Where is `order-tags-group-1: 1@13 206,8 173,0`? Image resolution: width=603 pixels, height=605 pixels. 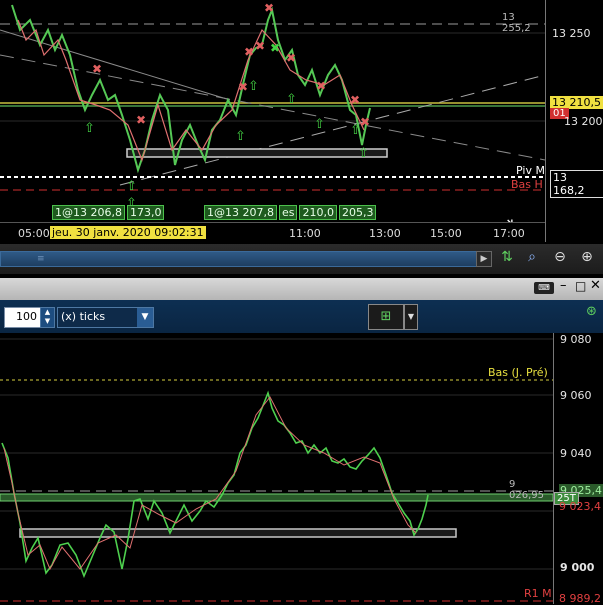 order-tags-group-1: 1@13 206,8 173,0 is located at coordinates (108, 212).